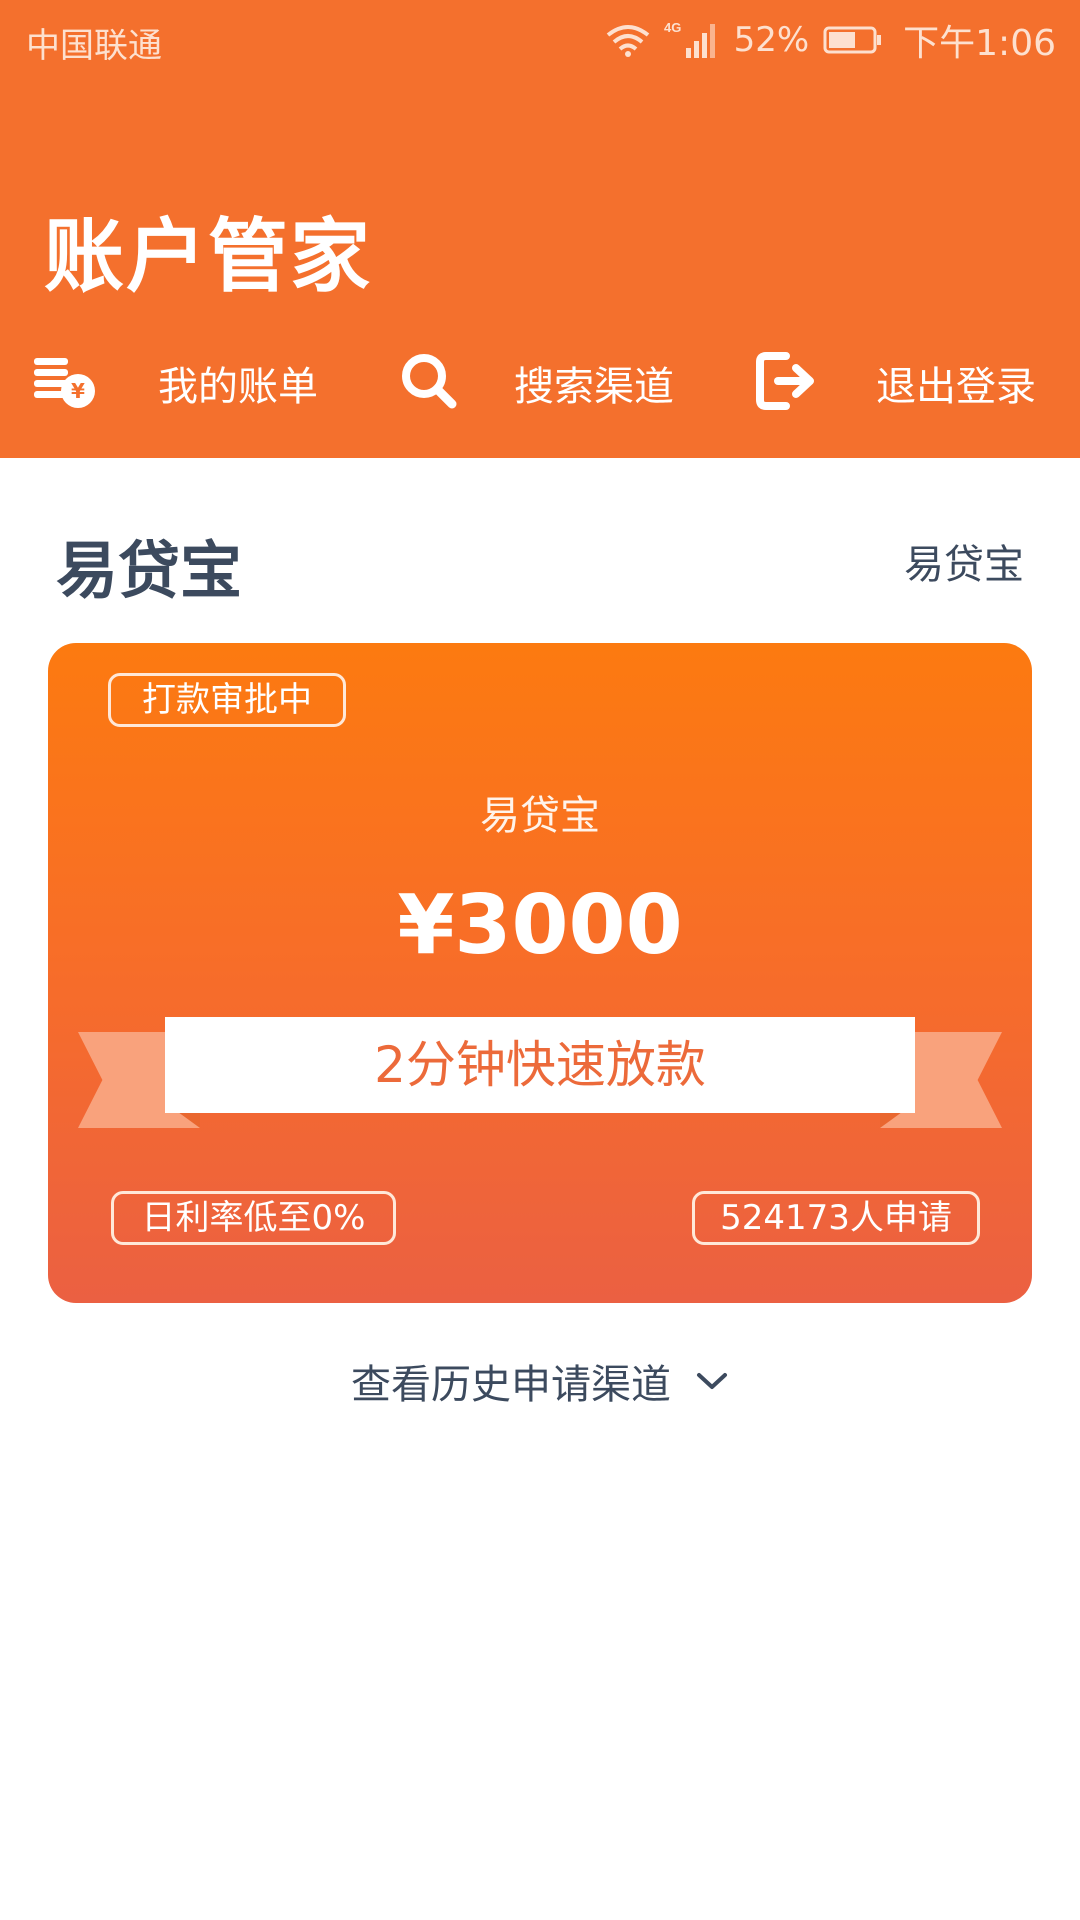 The height and width of the screenshot is (1920, 1080). What do you see at coordinates (956, 383) in the screenshot?
I see `nav-logout: 退出登录` at bounding box center [956, 383].